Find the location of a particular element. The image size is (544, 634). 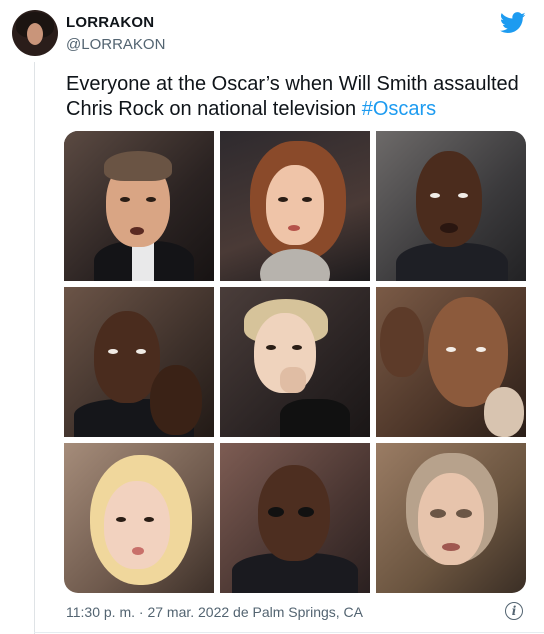

info-icon: i is located at coordinates (514, 611).